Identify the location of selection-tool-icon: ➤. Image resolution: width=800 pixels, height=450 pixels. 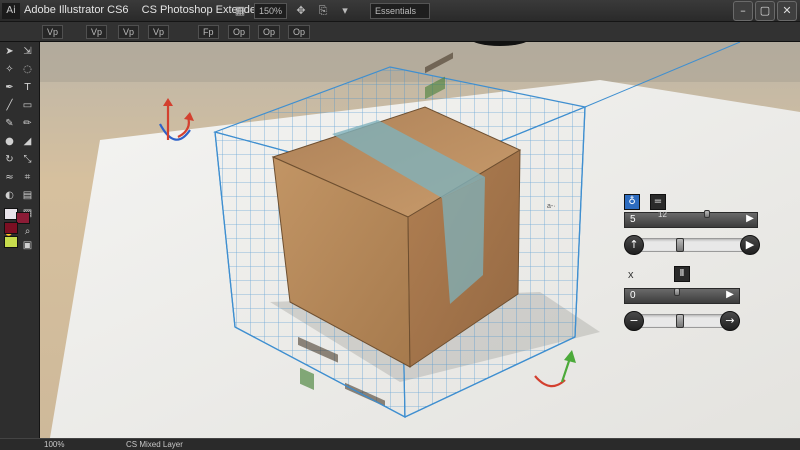
(9, 51).